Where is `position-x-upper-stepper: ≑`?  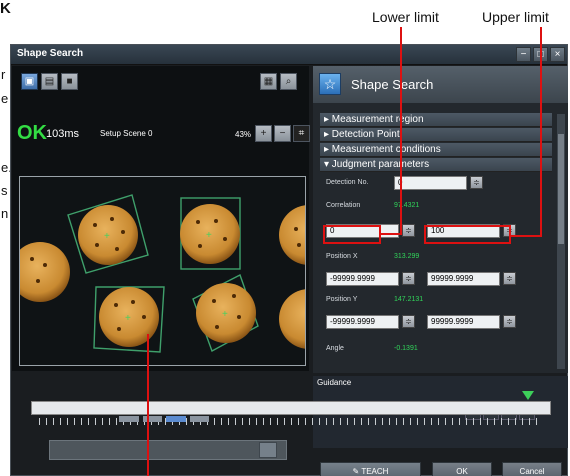
position-x-upper-stepper: ≑ is located at coordinates (509, 278).